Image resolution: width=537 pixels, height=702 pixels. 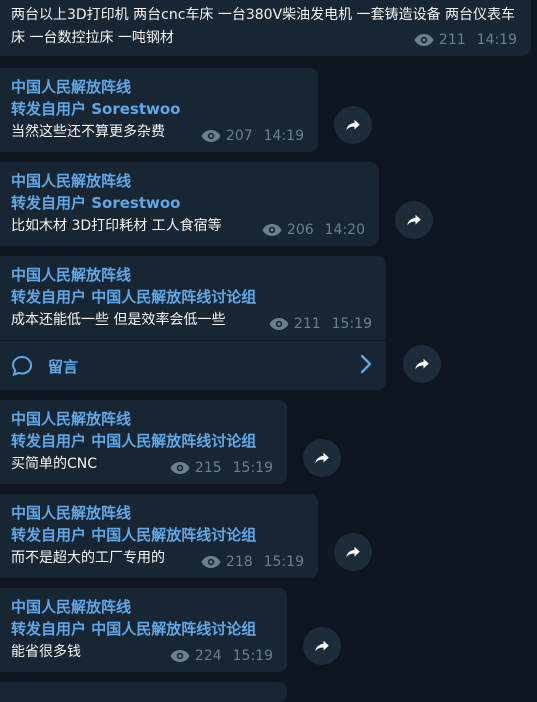 I want to click on chevron-right-icon, so click(x=366, y=366).